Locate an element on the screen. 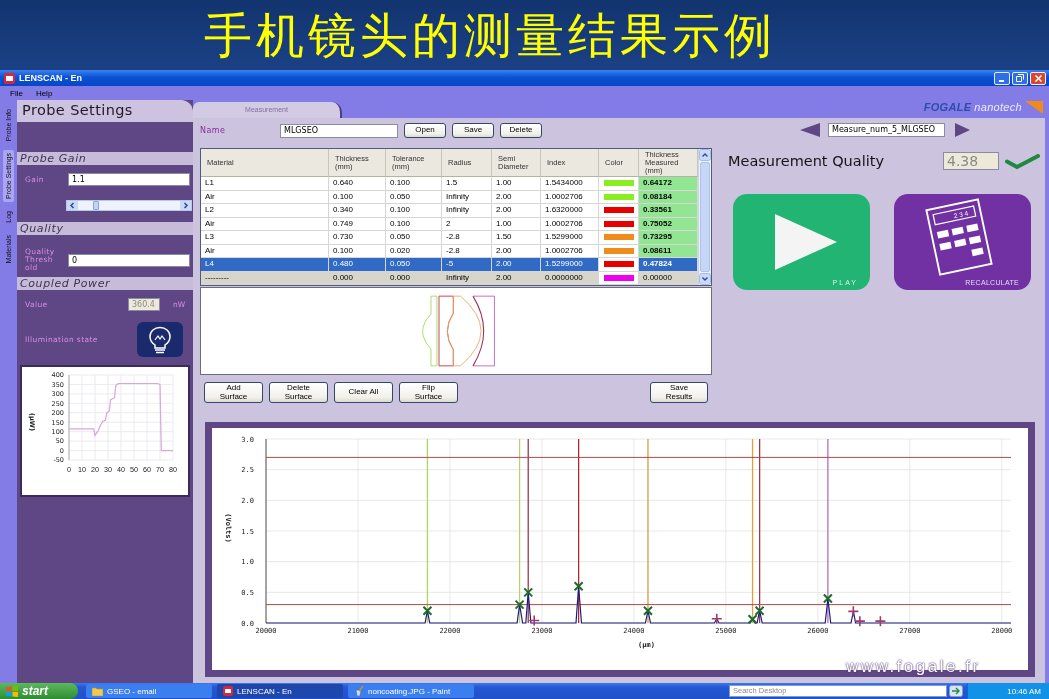 This screenshot has height=699, width=1049. slider-thumb is located at coordinates (96, 205).